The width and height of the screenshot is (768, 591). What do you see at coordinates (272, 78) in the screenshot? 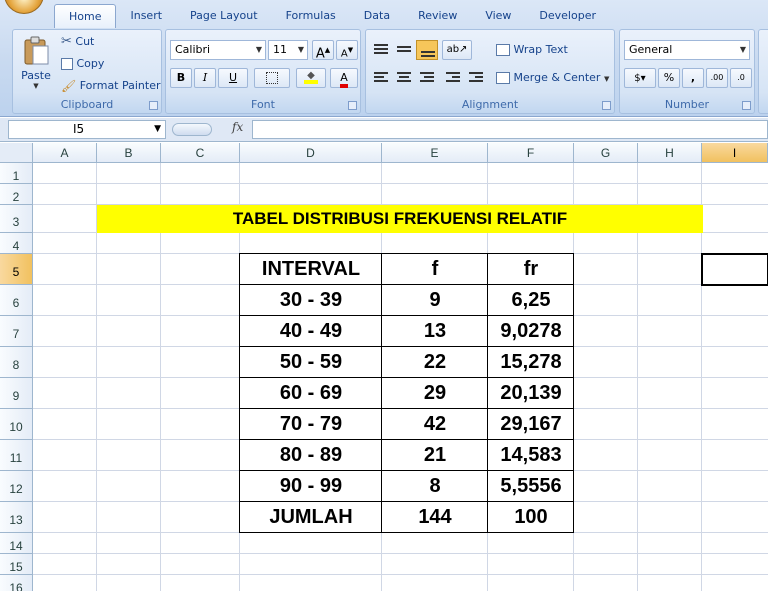
I see `borders-button` at bounding box center [272, 78].